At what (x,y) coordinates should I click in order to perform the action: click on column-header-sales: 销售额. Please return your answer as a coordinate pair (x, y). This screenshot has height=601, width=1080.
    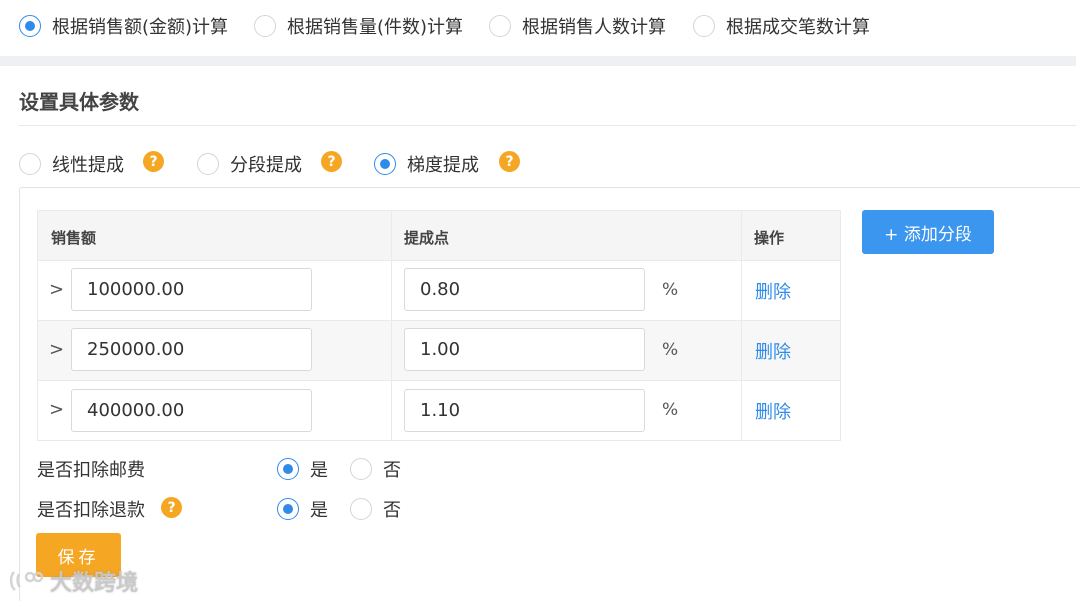
    Looking at the image, I should click on (74, 238).